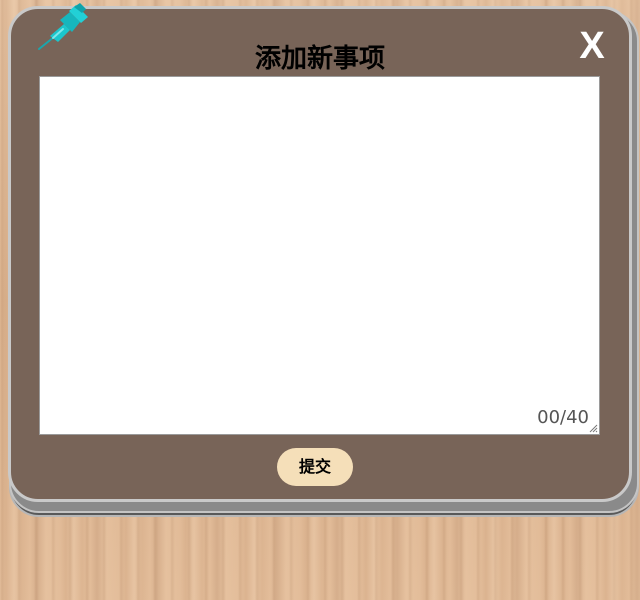 The width and height of the screenshot is (640, 600). Describe the element at coordinates (593, 428) in the screenshot. I see `resize-grip-icon` at that location.